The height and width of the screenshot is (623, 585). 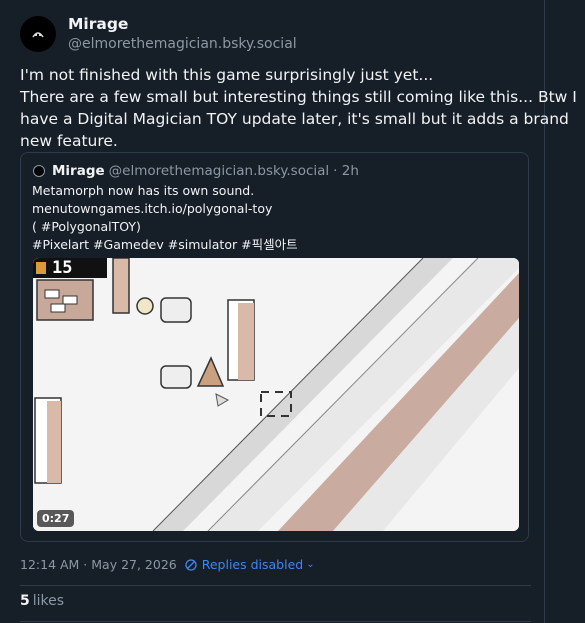 I want to click on post-header: Mirage @elmorethemagician.bsky.social, so click(x=275, y=34).